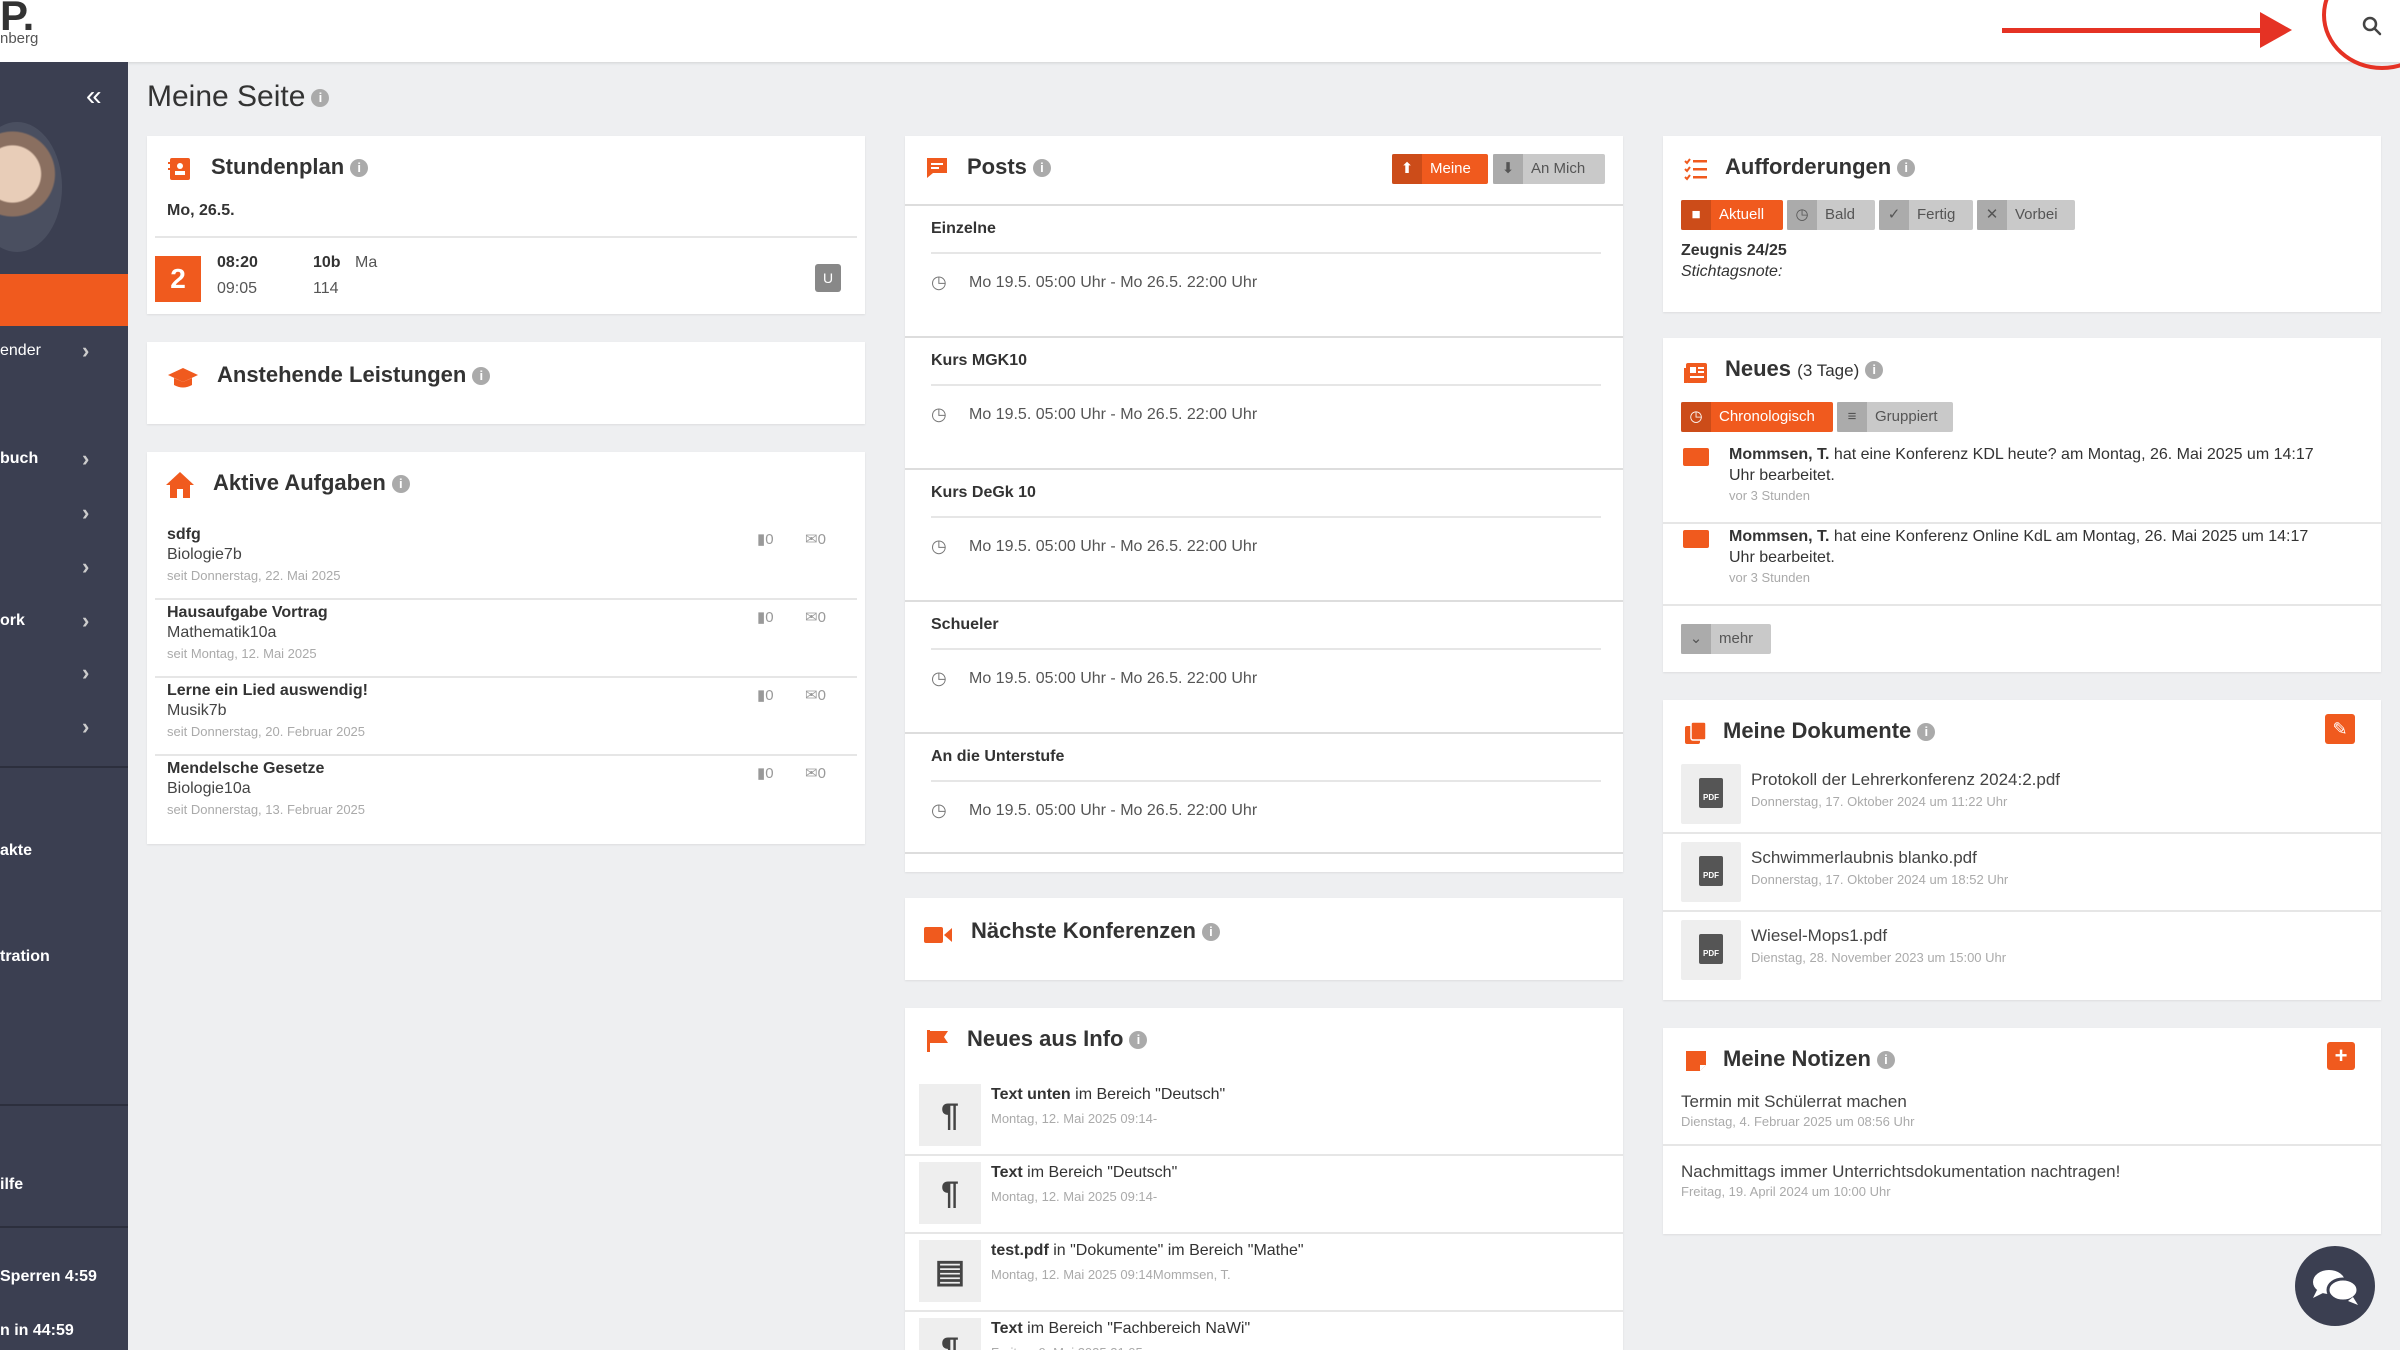 The width and height of the screenshot is (2400, 1350). Describe the element at coordinates (179, 169) in the screenshot. I see `schedule-icon` at that location.